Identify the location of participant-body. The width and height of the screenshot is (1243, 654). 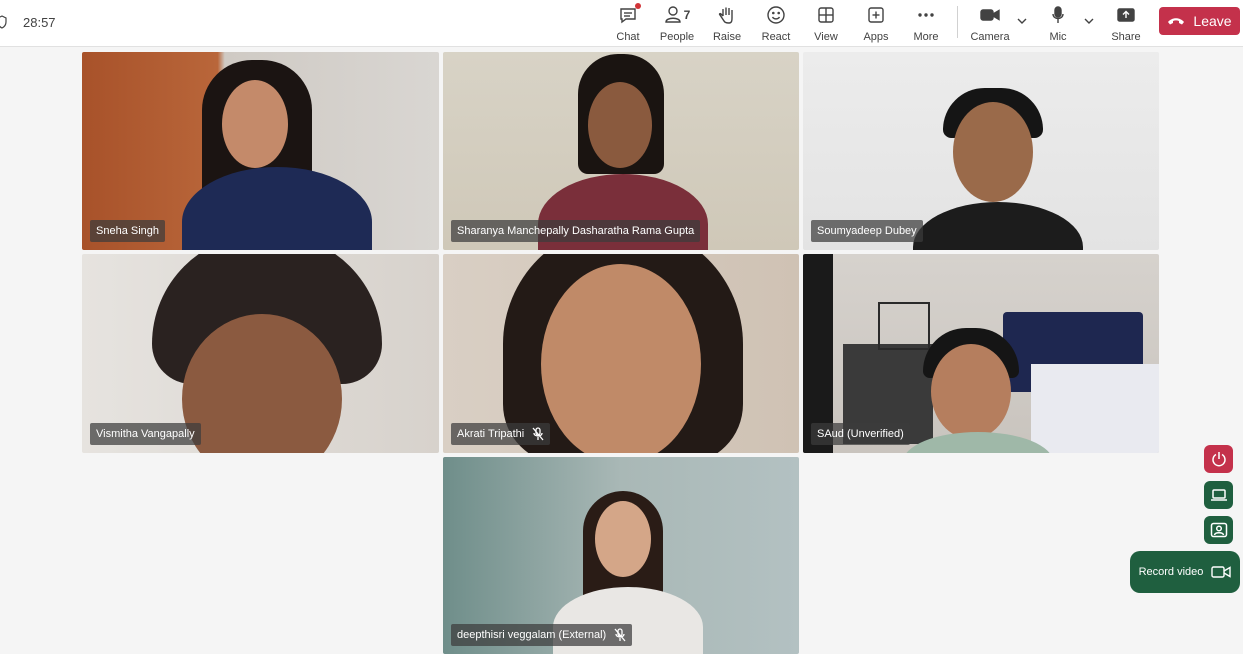
(998, 226).